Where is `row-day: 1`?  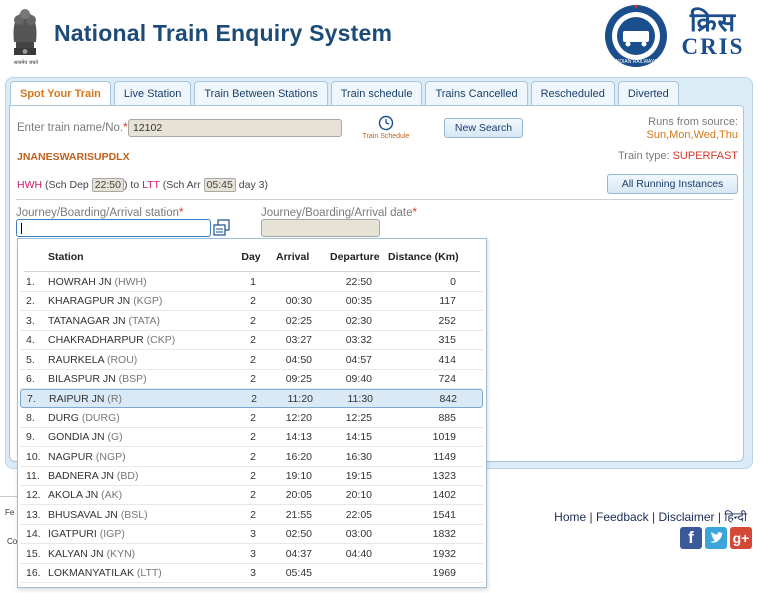
row-day: 1 is located at coordinates (253, 282).